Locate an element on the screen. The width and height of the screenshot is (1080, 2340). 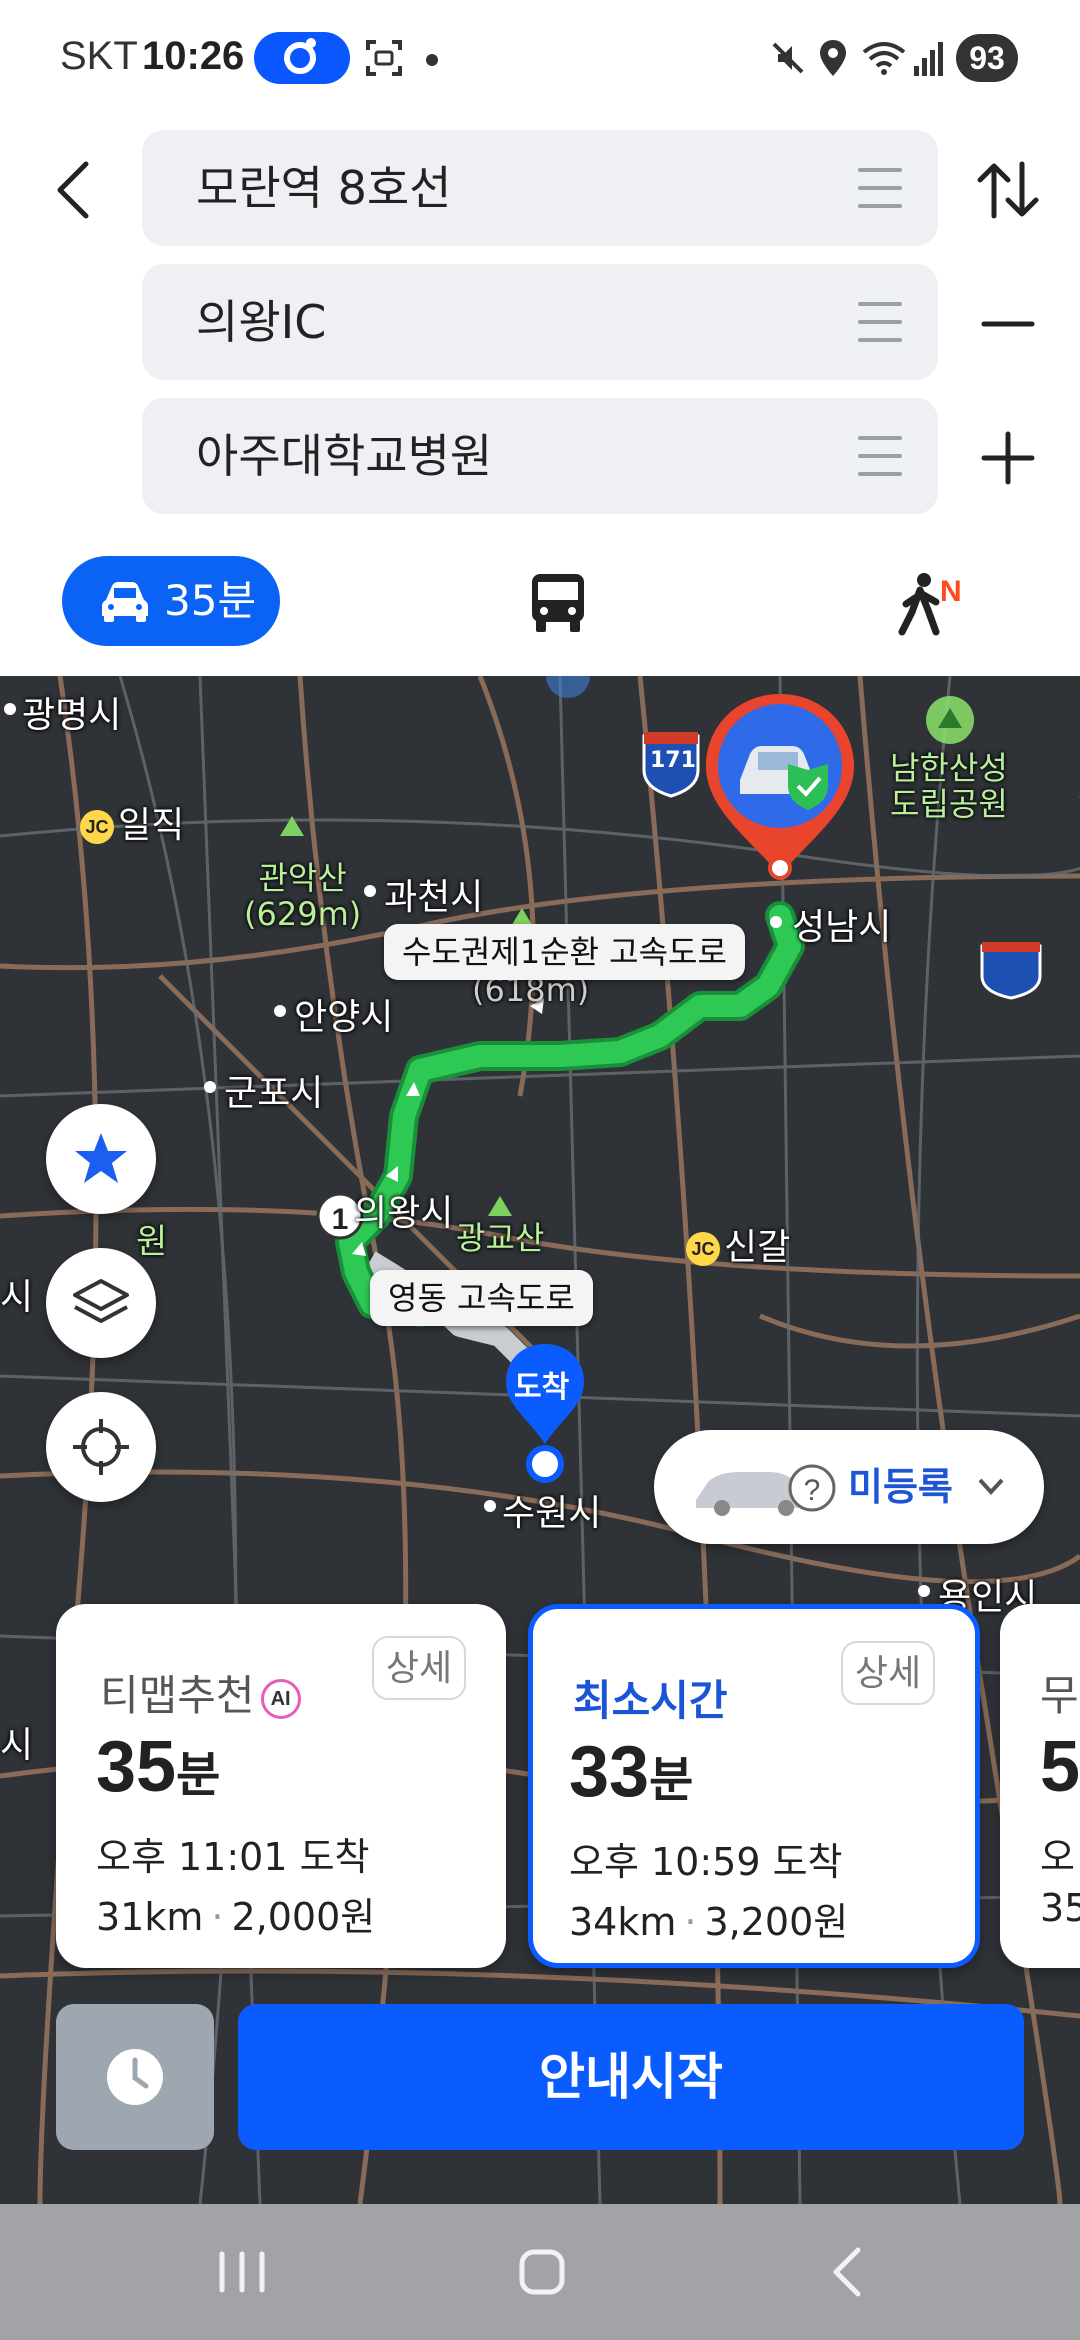
crosshair-icon is located at coordinates (101, 1447).